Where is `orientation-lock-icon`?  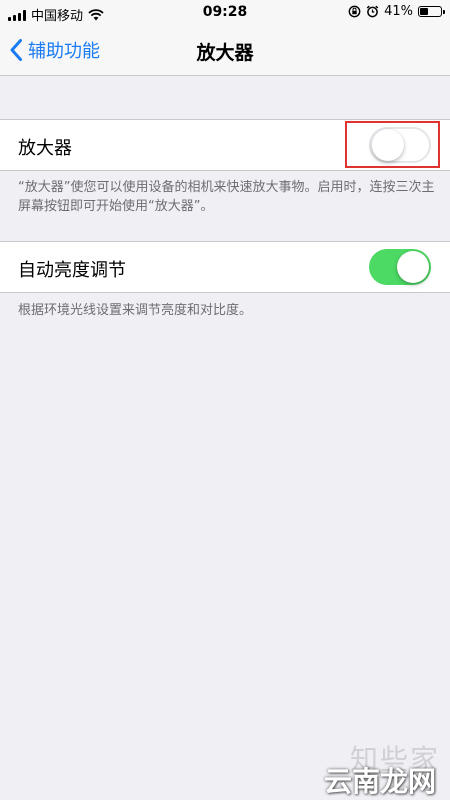 orientation-lock-icon is located at coordinates (354, 11).